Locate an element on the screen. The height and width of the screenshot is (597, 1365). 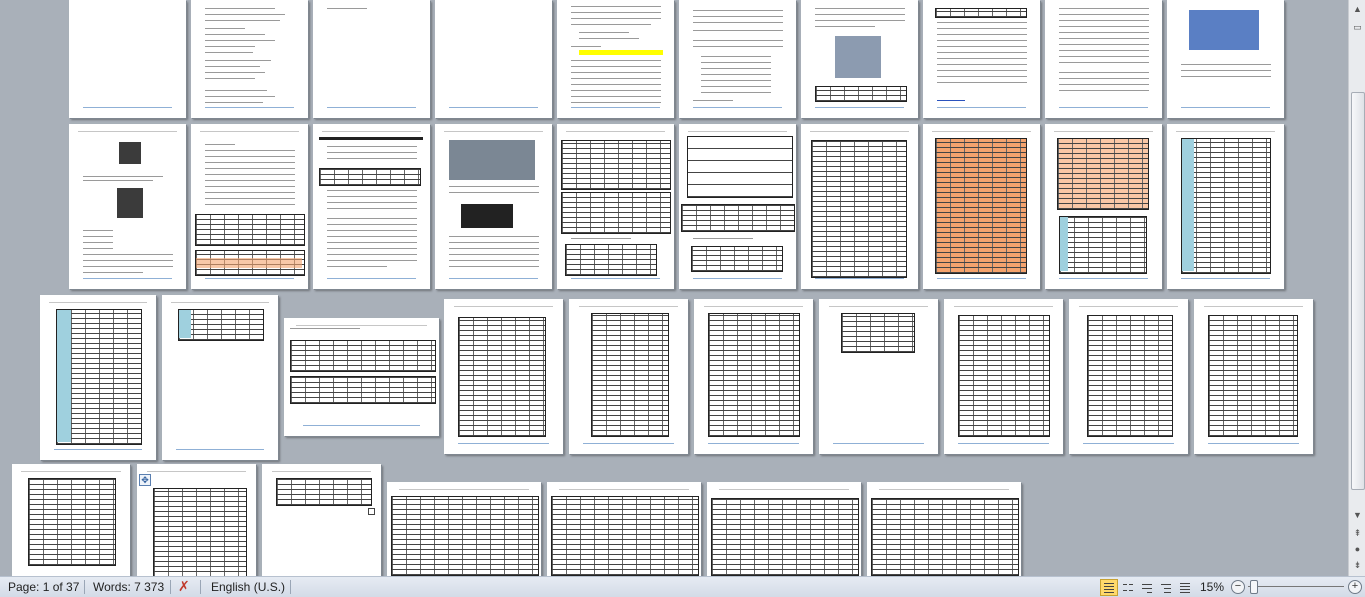
draft-view-button is located at coordinates (1185, 587).